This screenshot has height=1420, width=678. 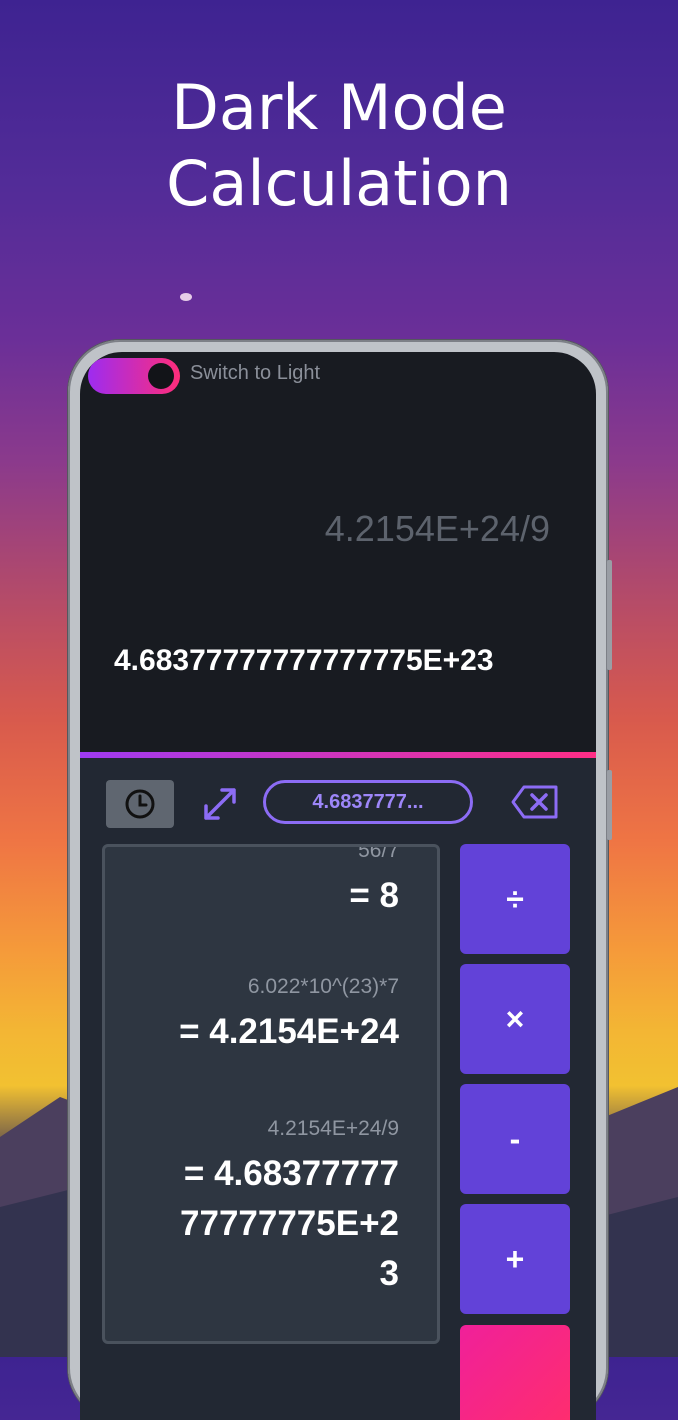 What do you see at coordinates (437, 528) in the screenshot?
I see `expression-display: 4.2154E+24/9` at bounding box center [437, 528].